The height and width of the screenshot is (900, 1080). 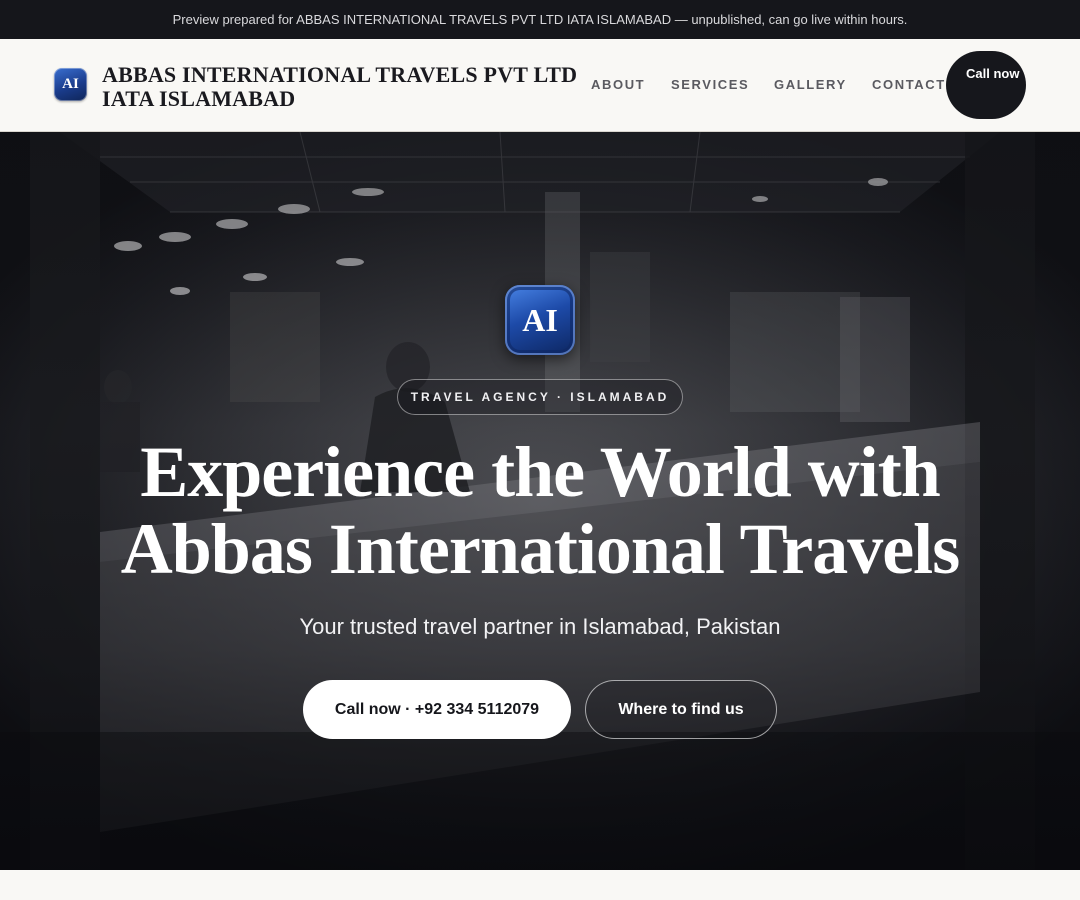 What do you see at coordinates (618, 84) in the screenshot?
I see `nav-about-link: ABOUT` at bounding box center [618, 84].